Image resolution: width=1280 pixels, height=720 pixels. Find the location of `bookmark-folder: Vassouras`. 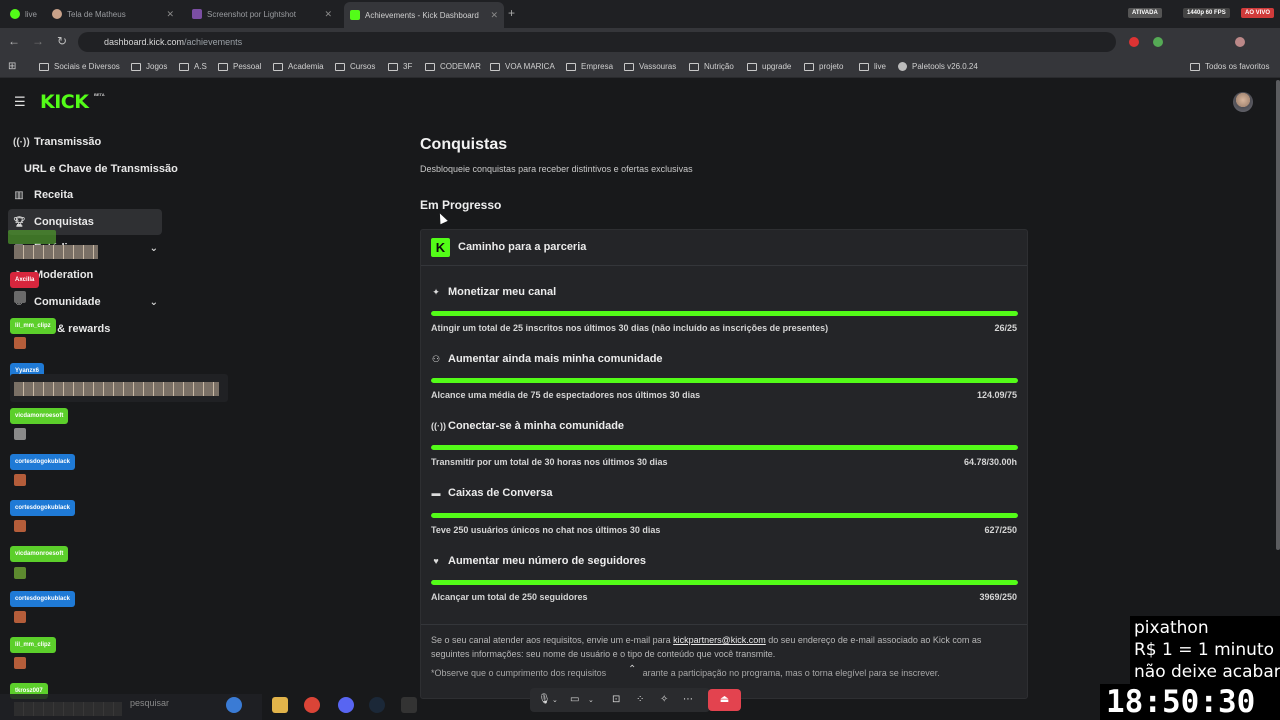

bookmark-folder: Vassouras is located at coordinates (650, 66).